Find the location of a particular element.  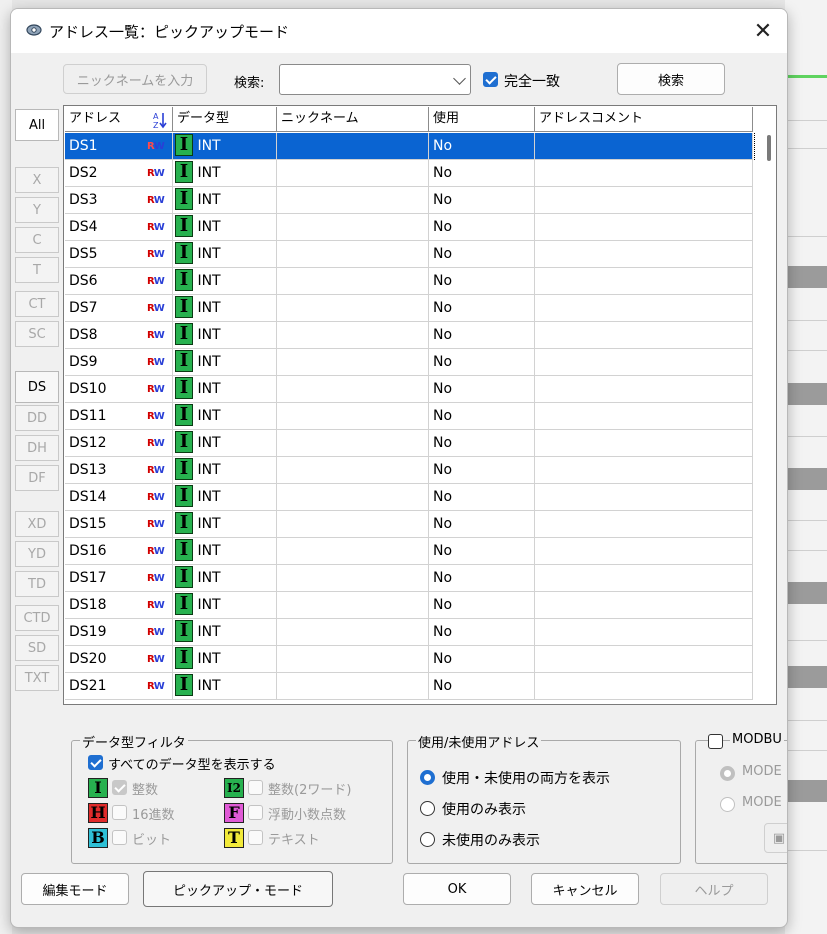

integer-type-checkbox is located at coordinates (119, 787).